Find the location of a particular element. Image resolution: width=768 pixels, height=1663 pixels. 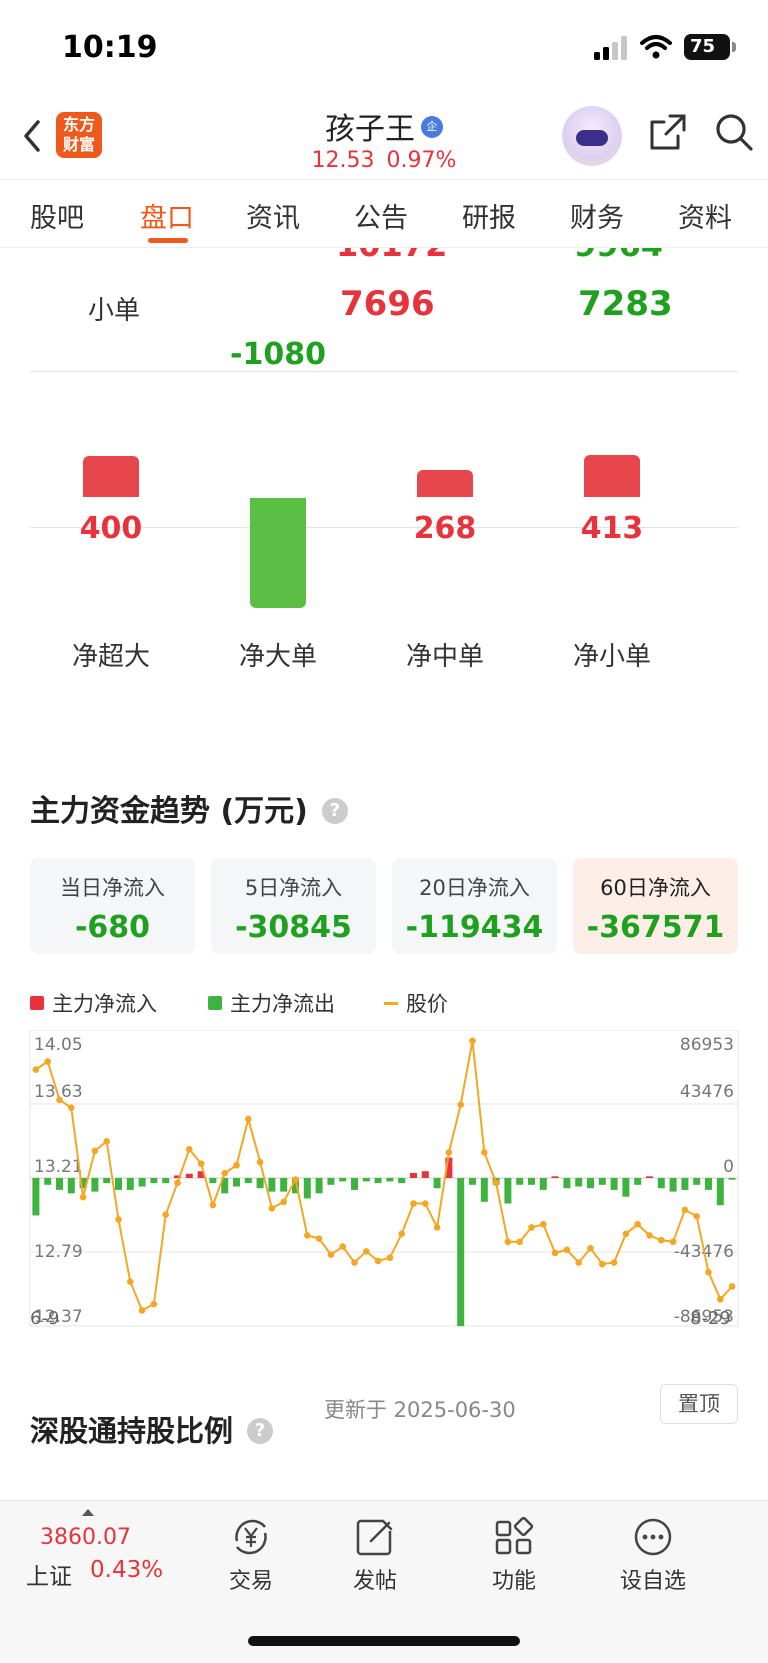

small-order-label: 小单 is located at coordinates (114, 311).